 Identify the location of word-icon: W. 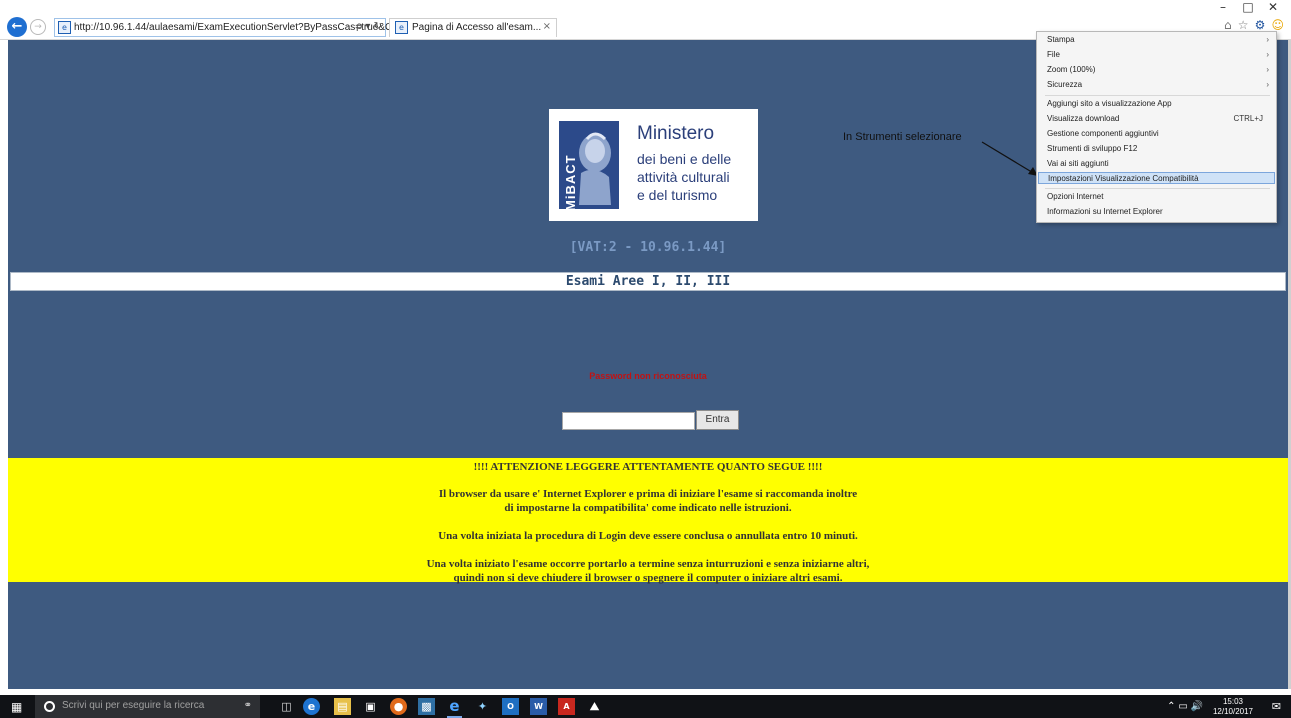
(538, 706).